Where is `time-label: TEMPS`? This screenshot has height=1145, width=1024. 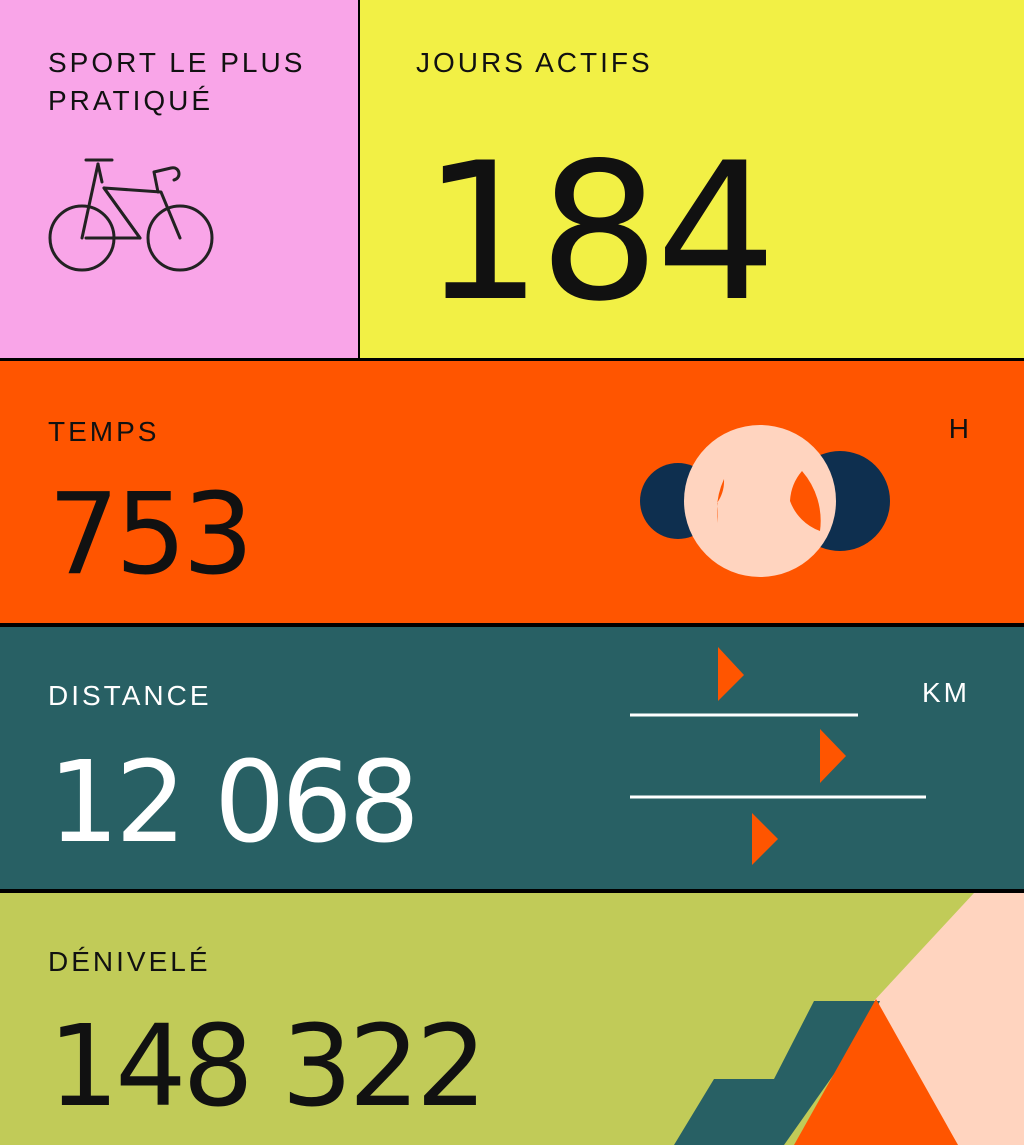 time-label: TEMPS is located at coordinates (104, 431).